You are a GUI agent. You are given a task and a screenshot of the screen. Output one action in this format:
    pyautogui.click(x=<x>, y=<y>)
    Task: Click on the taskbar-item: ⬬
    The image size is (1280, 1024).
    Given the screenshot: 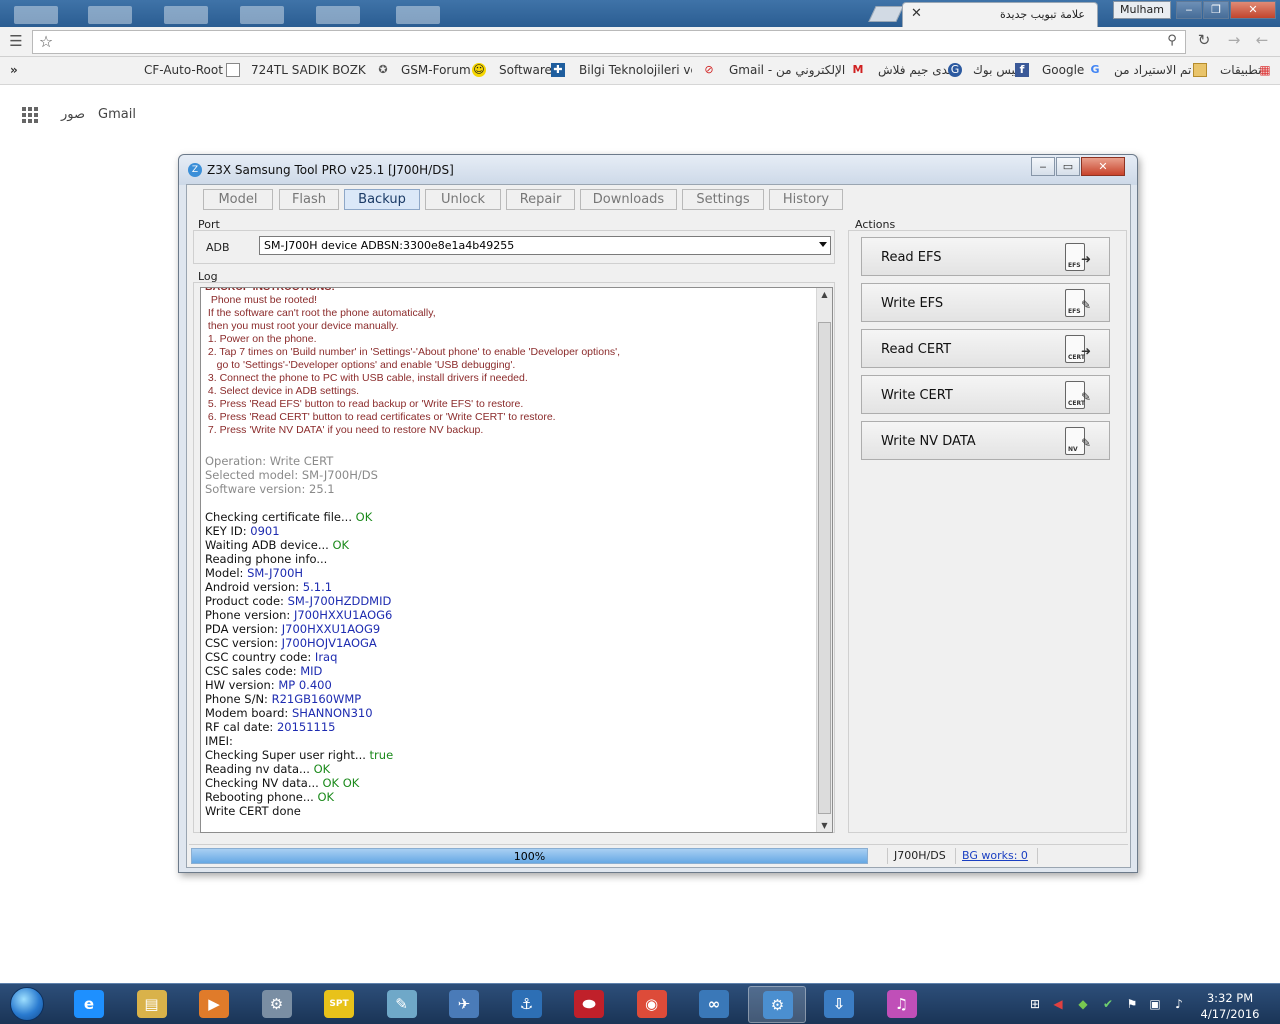 What is the action you would take?
    pyautogui.click(x=589, y=1004)
    